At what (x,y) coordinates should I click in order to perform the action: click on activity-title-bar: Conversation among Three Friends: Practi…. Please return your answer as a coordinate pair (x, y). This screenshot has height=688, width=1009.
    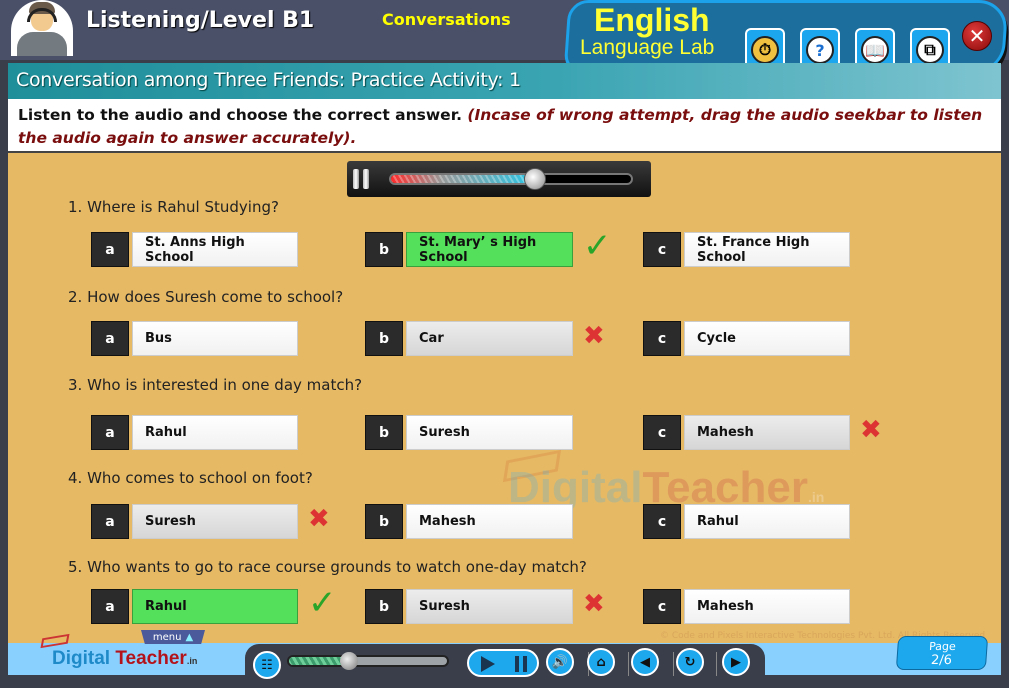
    Looking at the image, I should click on (504, 81).